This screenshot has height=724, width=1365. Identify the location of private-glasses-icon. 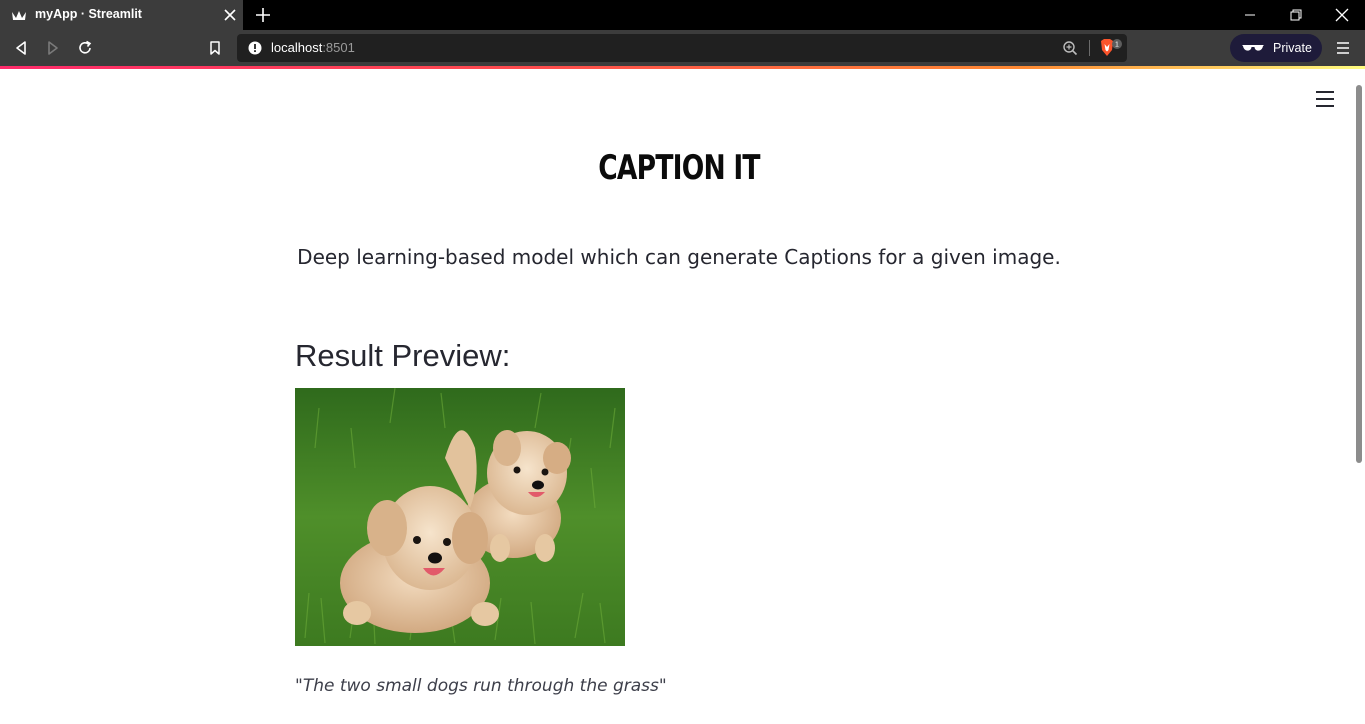
(1253, 48).